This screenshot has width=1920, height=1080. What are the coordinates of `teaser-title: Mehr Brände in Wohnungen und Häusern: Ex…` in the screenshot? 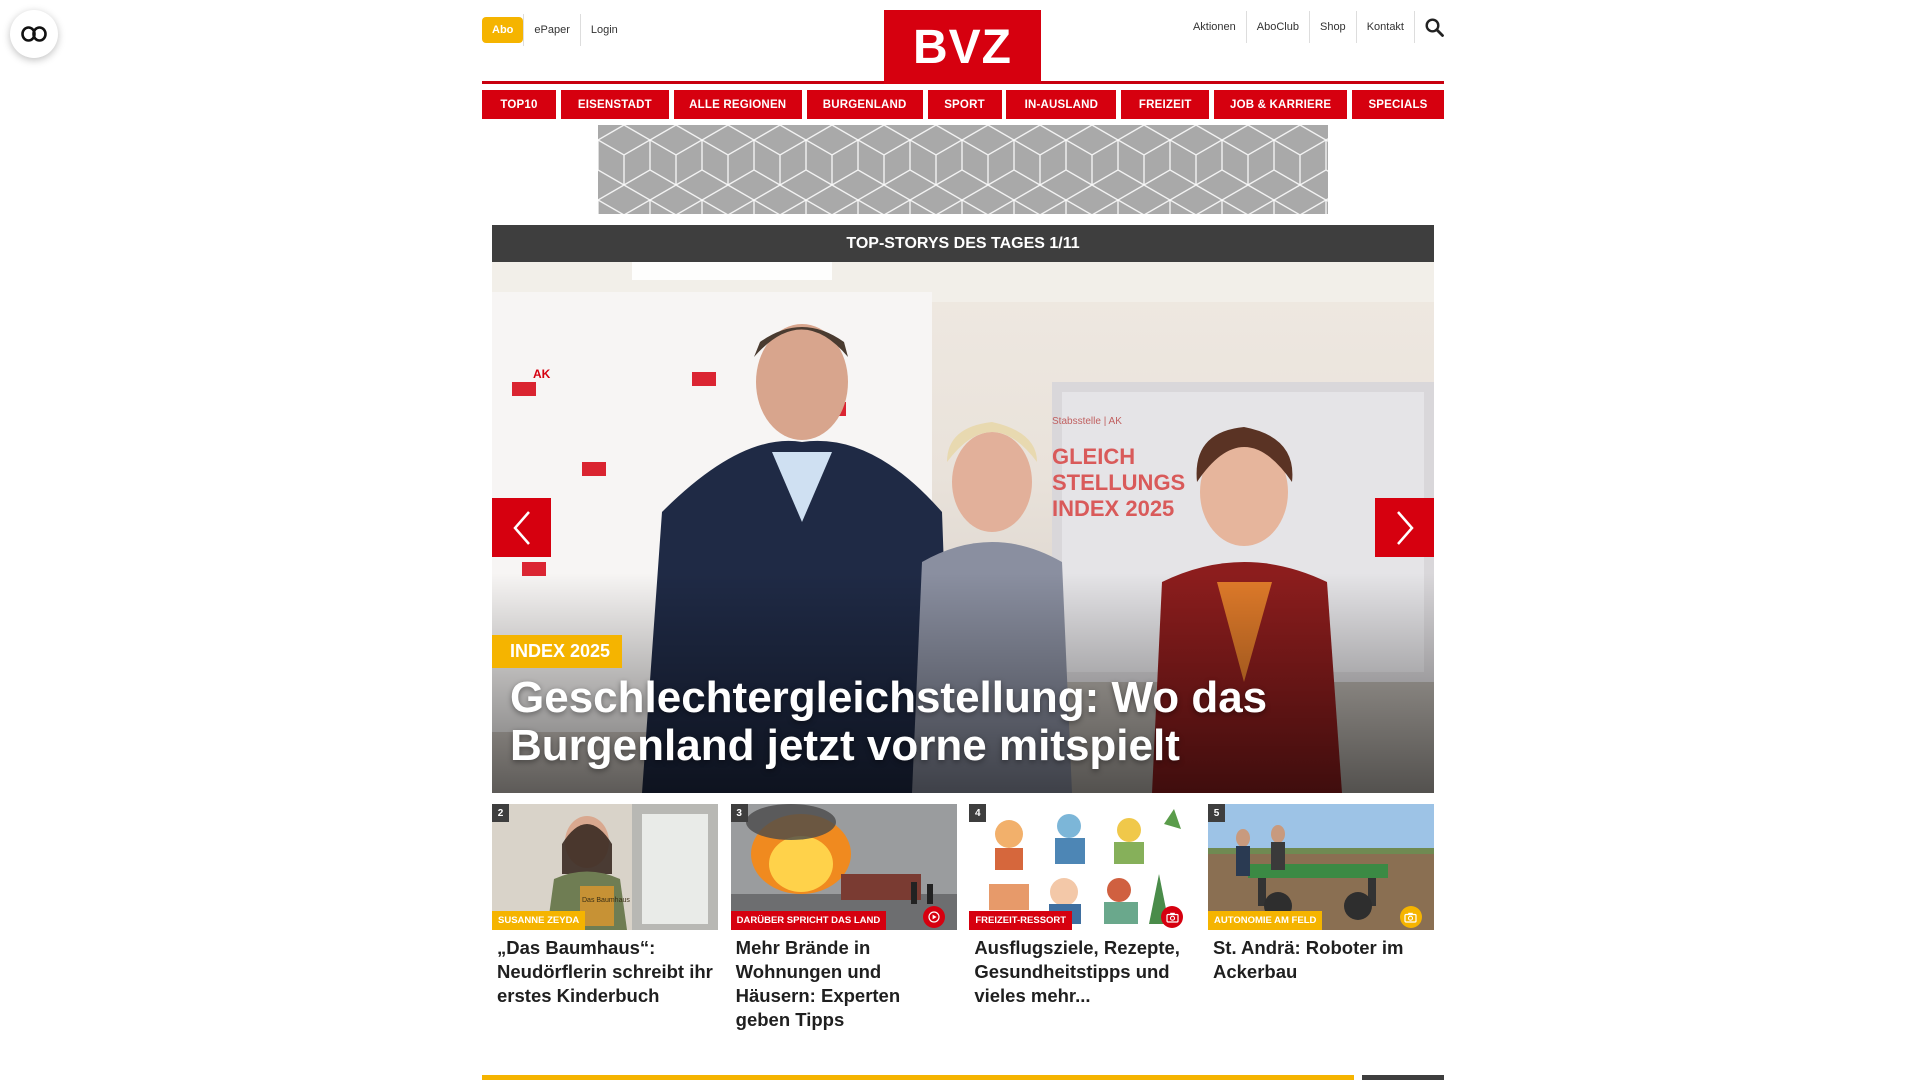 It's located at (844, 981).